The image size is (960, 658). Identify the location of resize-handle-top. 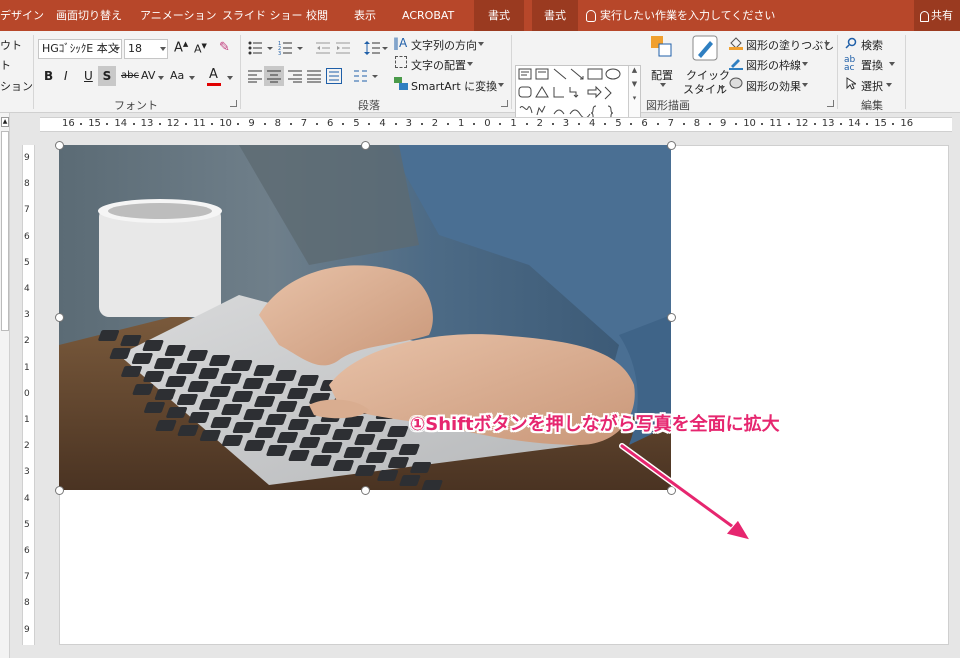
(365, 145).